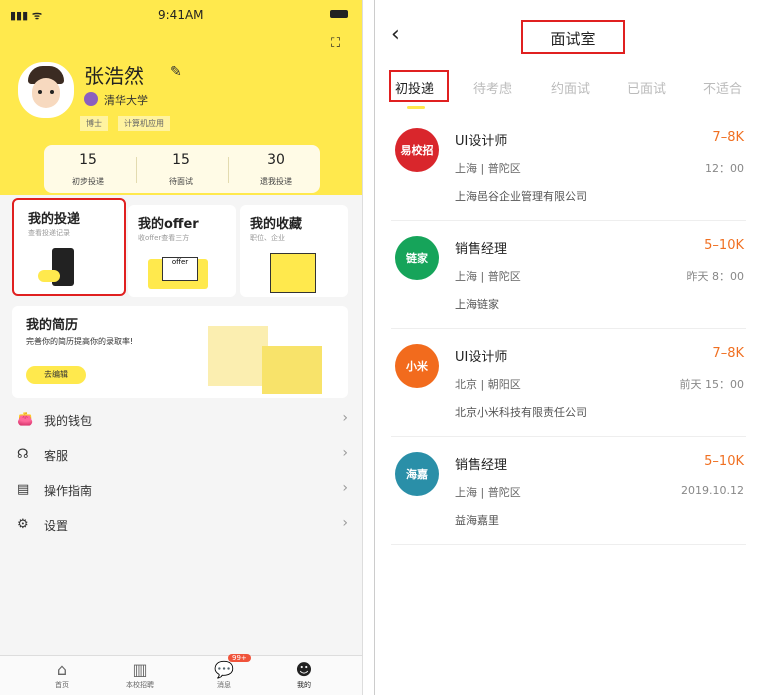  What do you see at coordinates (181, 674) in the screenshot?
I see `bottom-tab-bar: ⌂ 首页 ▥ 本校招聘 💬 消息 99+ ☻ 我的` at bounding box center [181, 674].